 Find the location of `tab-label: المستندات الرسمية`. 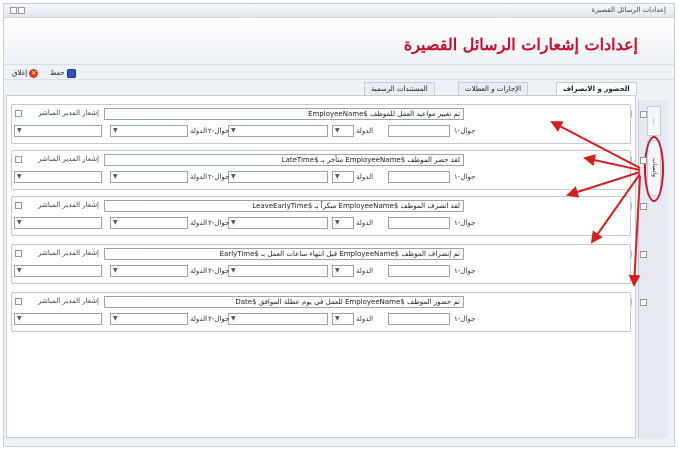

tab-label: المستندات الرسمية is located at coordinates (399, 89).